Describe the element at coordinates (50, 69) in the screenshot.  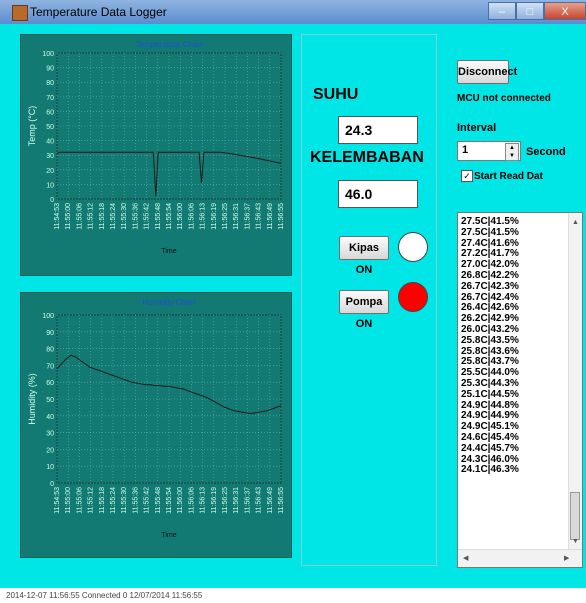
I see `y-tick-label: 90` at that location.